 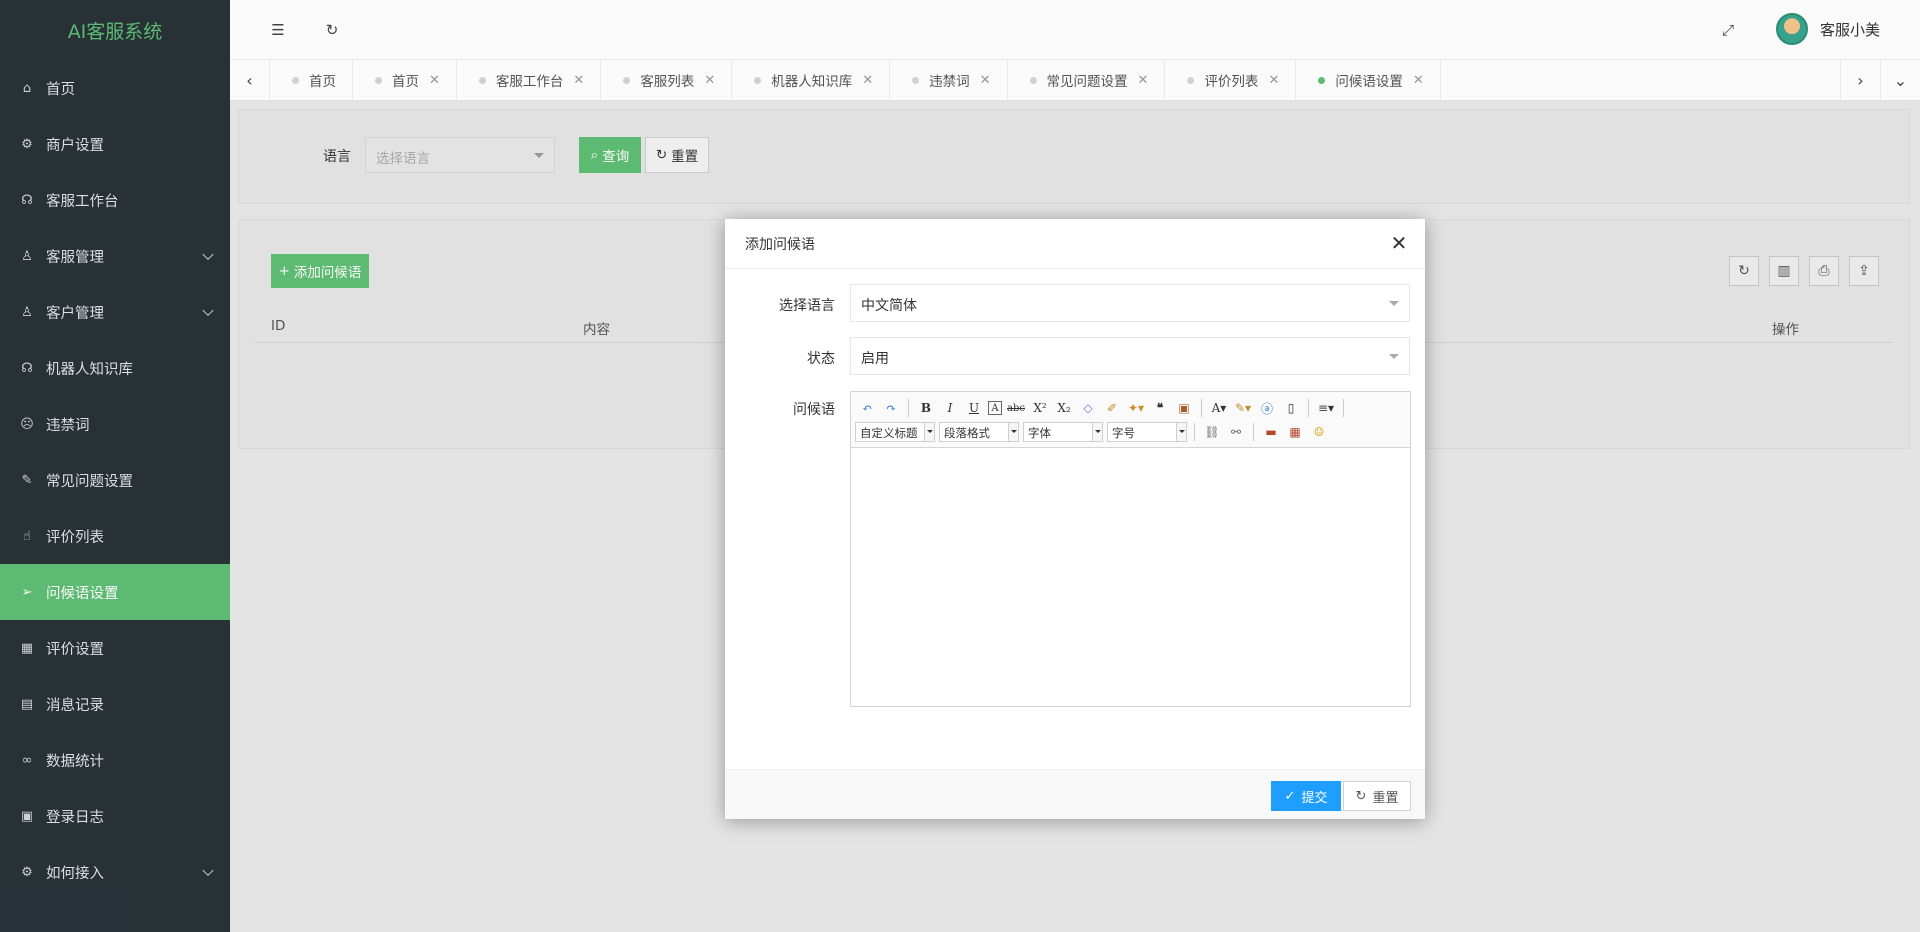 What do you see at coordinates (1039, 433) in the screenshot?
I see `font-family-label: 字体` at bounding box center [1039, 433].